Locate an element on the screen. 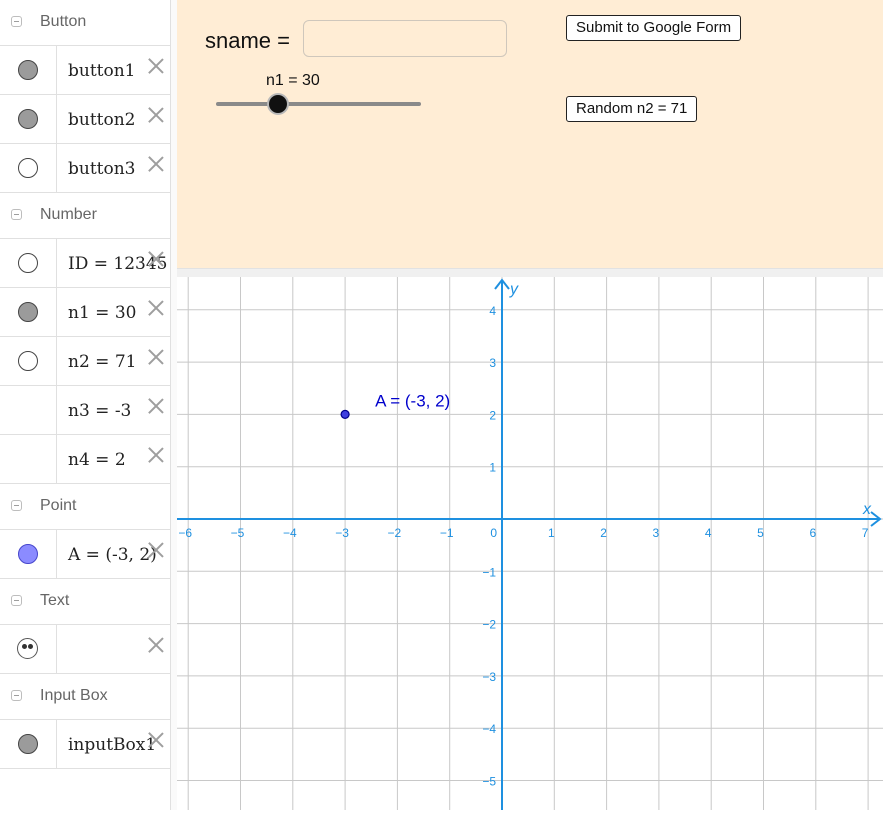 Image resolution: width=883 pixels, height=814 pixels. section-title: Point is located at coordinates (58, 505).